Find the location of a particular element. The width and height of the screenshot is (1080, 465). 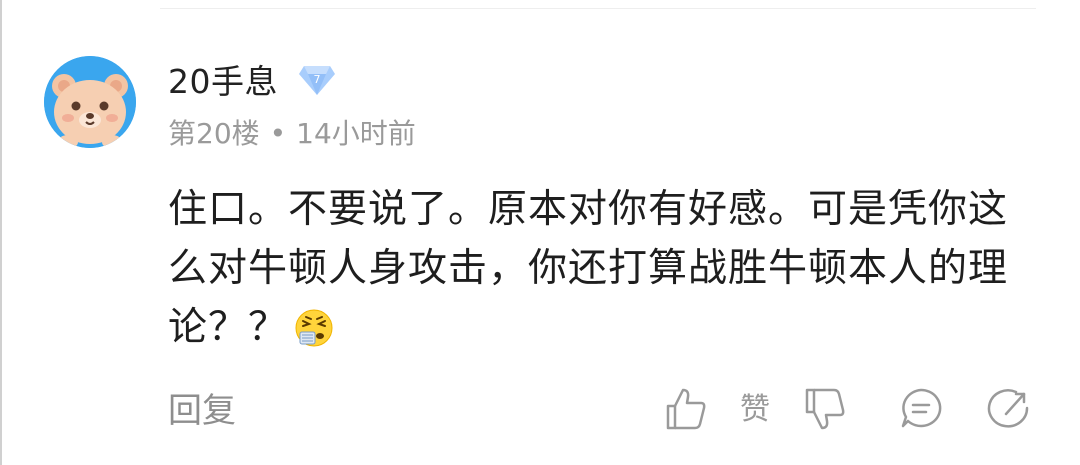

level-badge: 7 is located at coordinates (317, 80).